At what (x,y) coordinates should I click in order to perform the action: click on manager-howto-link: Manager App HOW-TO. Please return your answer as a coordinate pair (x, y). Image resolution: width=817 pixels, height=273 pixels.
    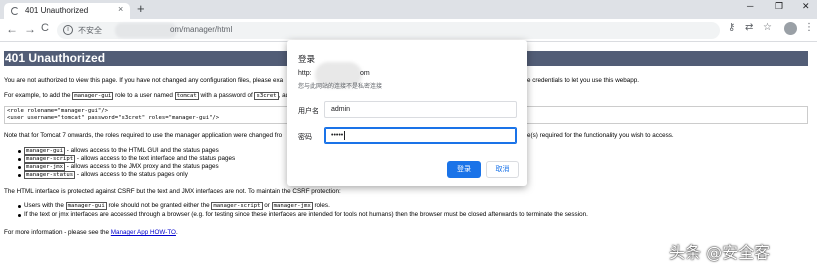
    Looking at the image, I should click on (143, 232).